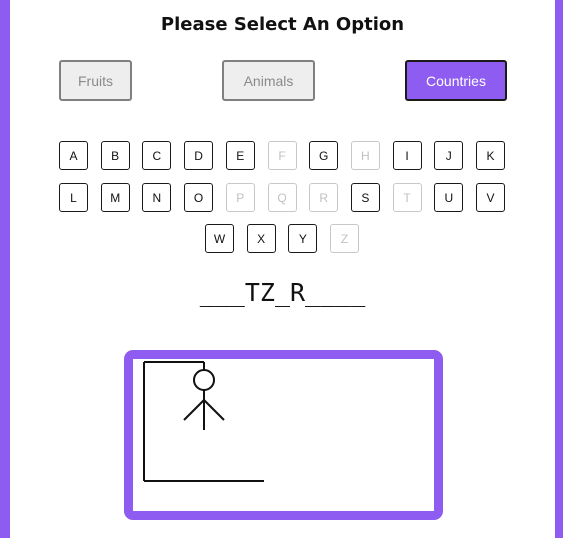 The width and height of the screenshot is (563, 538). What do you see at coordinates (365, 155) in the screenshot?
I see `letter-key-h: H` at bounding box center [365, 155].